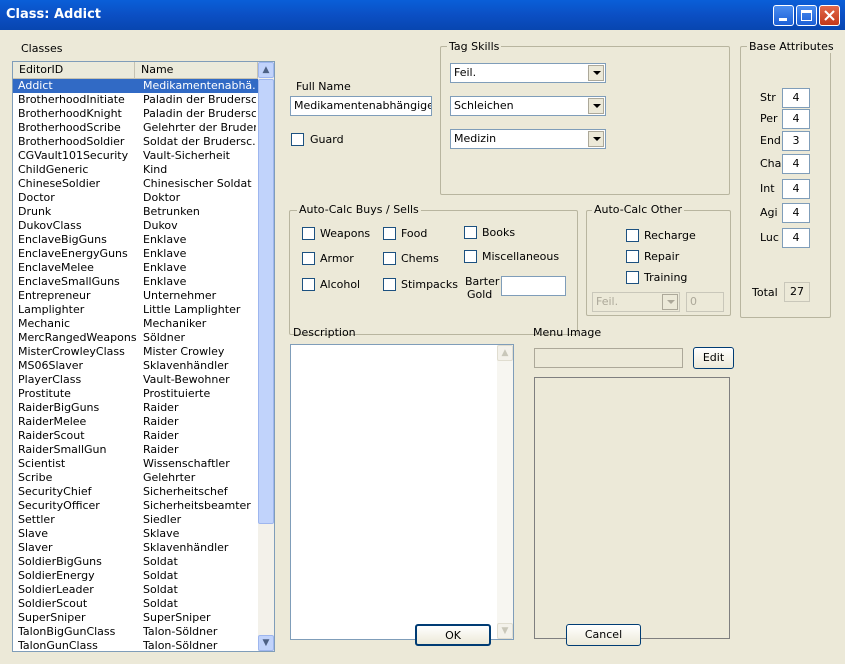 Image resolution: width=845 pixels, height=664 pixels. What do you see at coordinates (135, 618) in the screenshot?
I see `list-item: SuperSniper SuperSniper` at bounding box center [135, 618].